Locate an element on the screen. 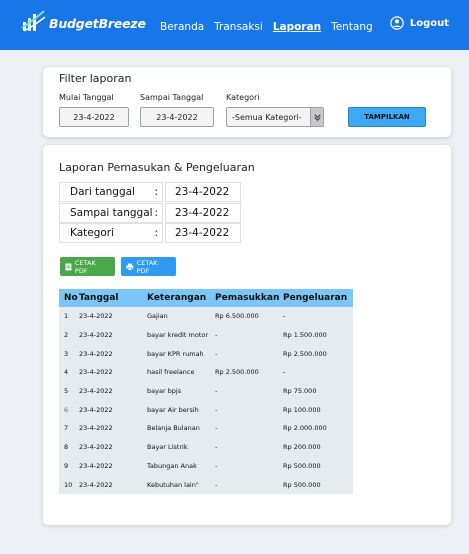 This screenshot has height=554, width=469. category-select: -Semua Kategori- is located at coordinates (275, 117).